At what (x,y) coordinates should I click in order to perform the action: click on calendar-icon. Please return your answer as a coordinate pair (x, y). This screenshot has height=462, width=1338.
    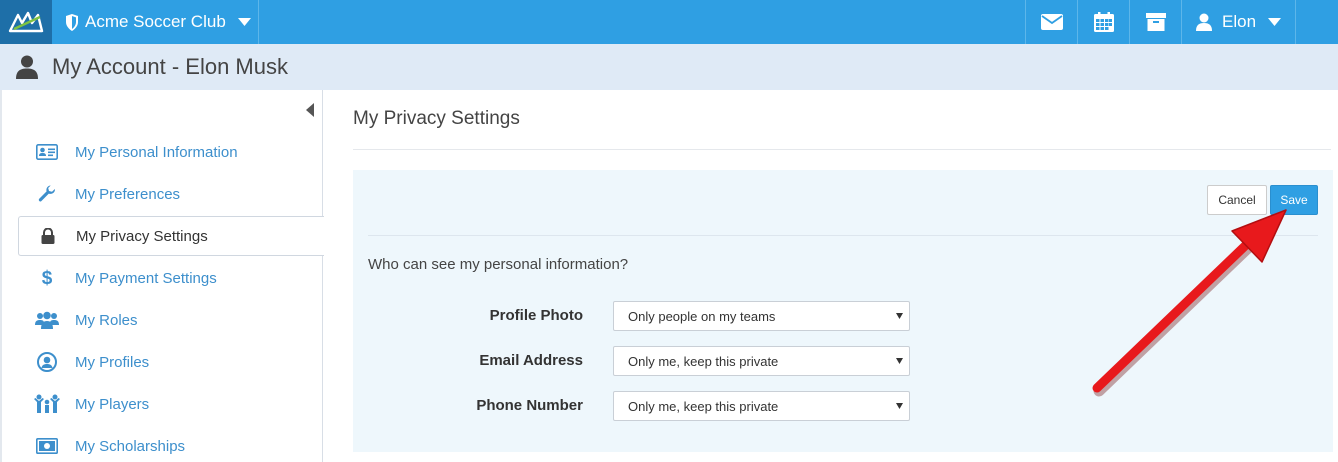
    Looking at the image, I should click on (1103, 22).